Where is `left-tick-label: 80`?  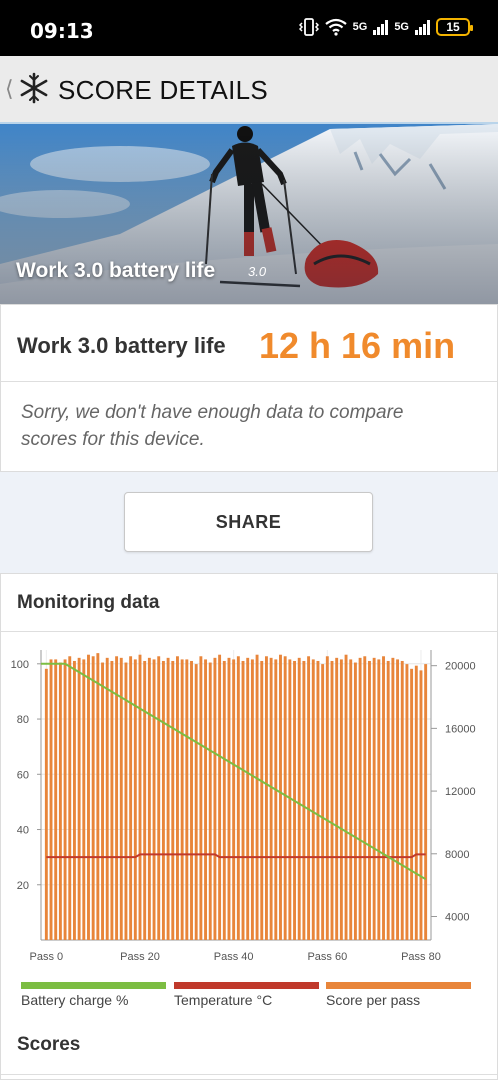
left-tick-label: 80 is located at coordinates (23, 720).